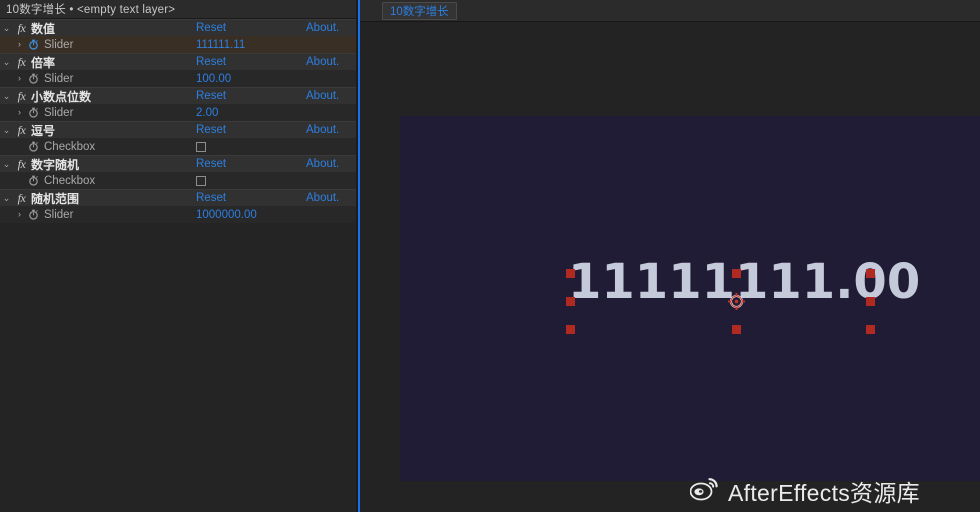  What do you see at coordinates (179, 9) in the screenshot?
I see `effect-controls-titlebar: 10数字增长 • <empty text layer>` at bounding box center [179, 9].